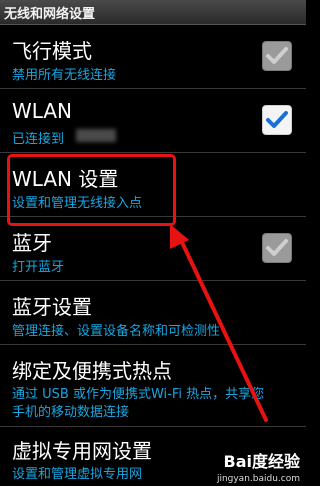  What do you see at coordinates (38, 139) in the screenshot?
I see `wlan-subtitle: 已连接到` at bounding box center [38, 139].